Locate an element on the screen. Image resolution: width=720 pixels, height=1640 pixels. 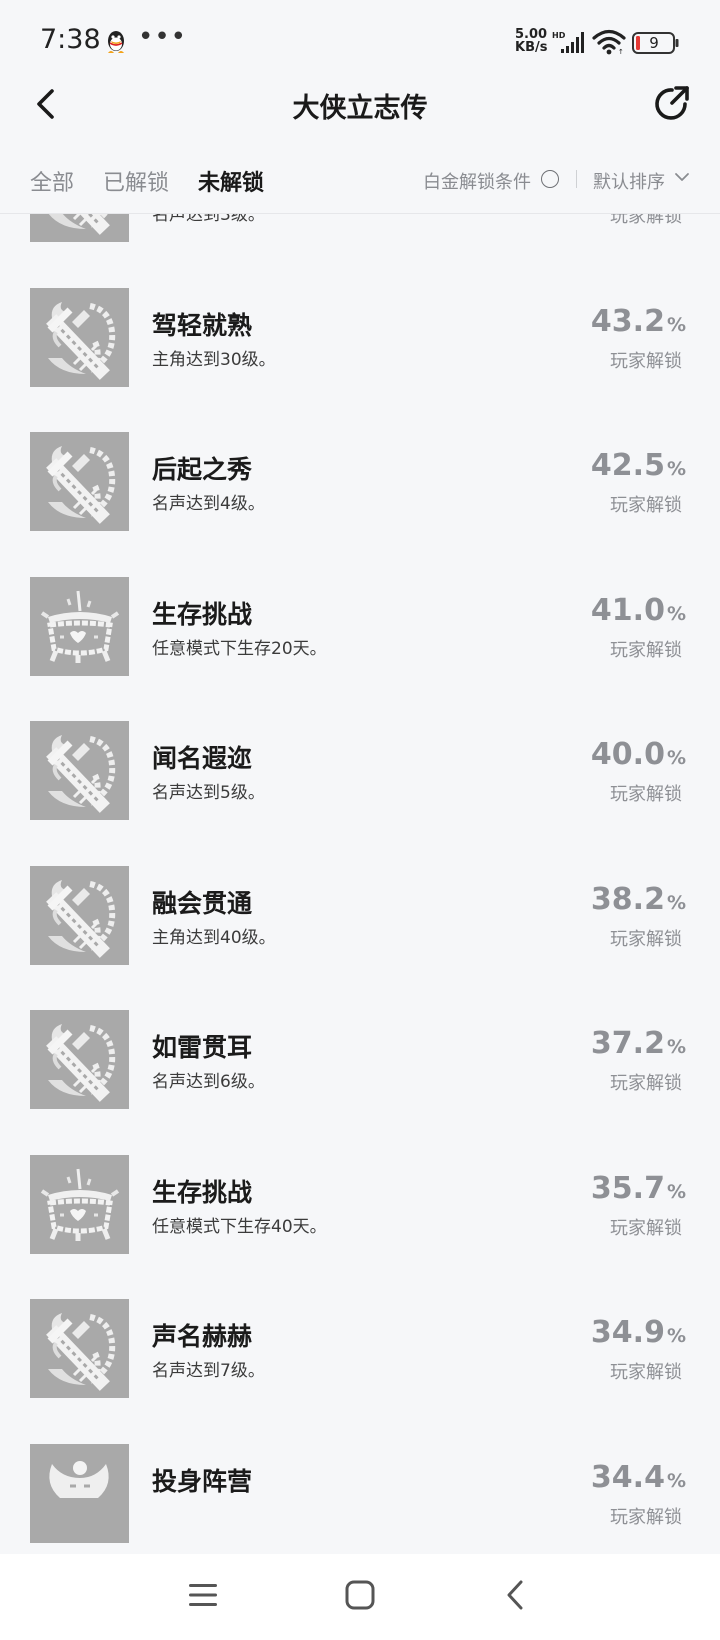
achievement-name: 投身阵营 is located at coordinates (202, 1481).